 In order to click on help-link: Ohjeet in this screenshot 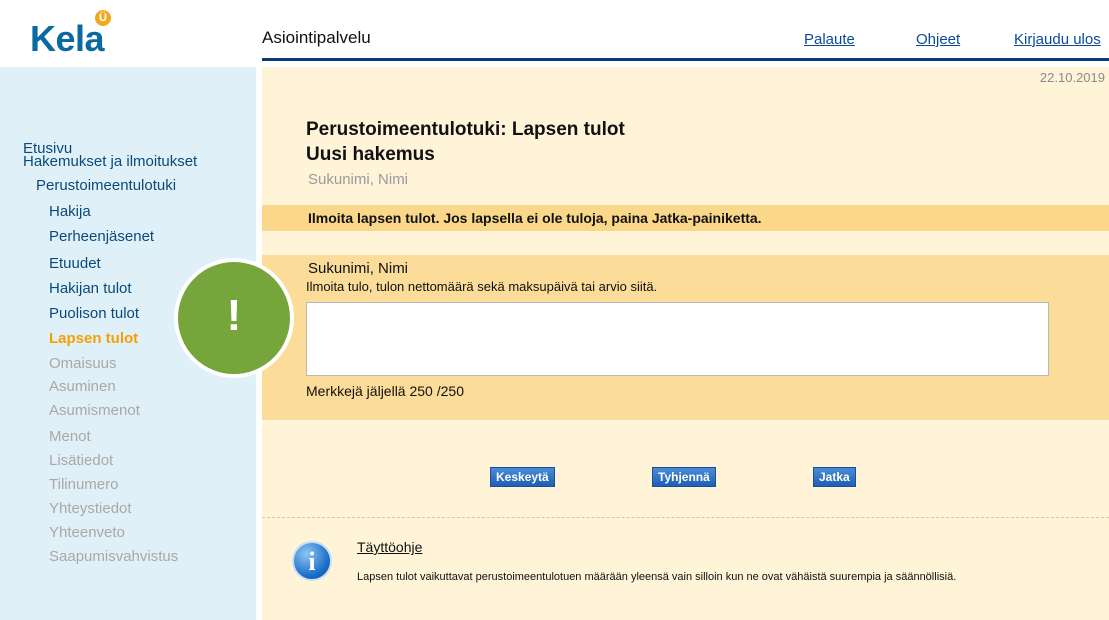, I will do `click(938, 39)`.